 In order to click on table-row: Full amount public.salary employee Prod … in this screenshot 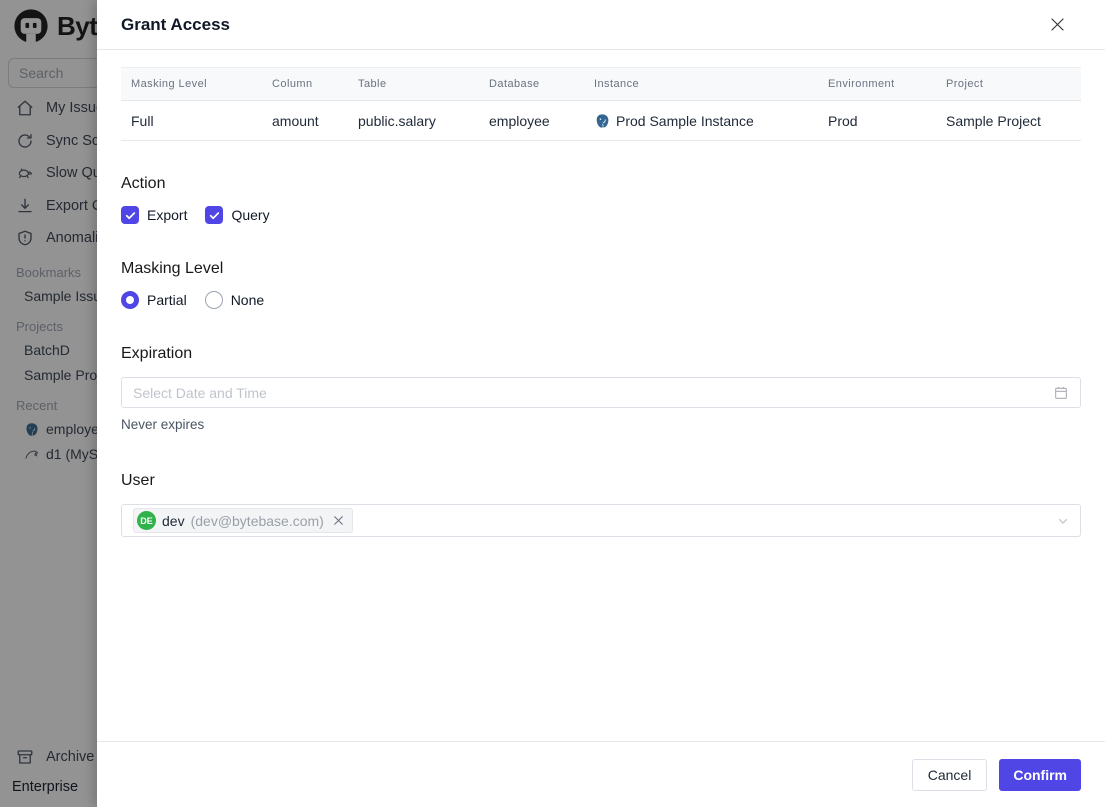, I will do `click(601, 120)`.